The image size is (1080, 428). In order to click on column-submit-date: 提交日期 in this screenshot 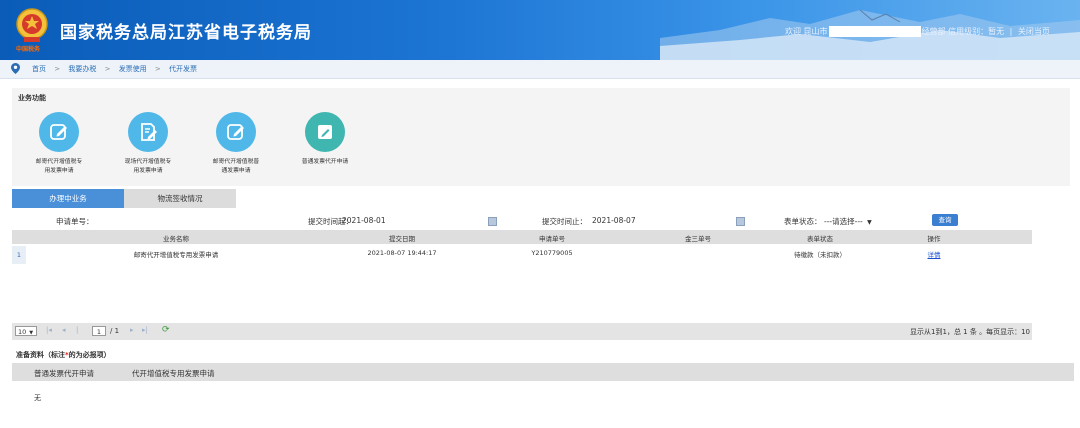, I will do `click(402, 239)`.